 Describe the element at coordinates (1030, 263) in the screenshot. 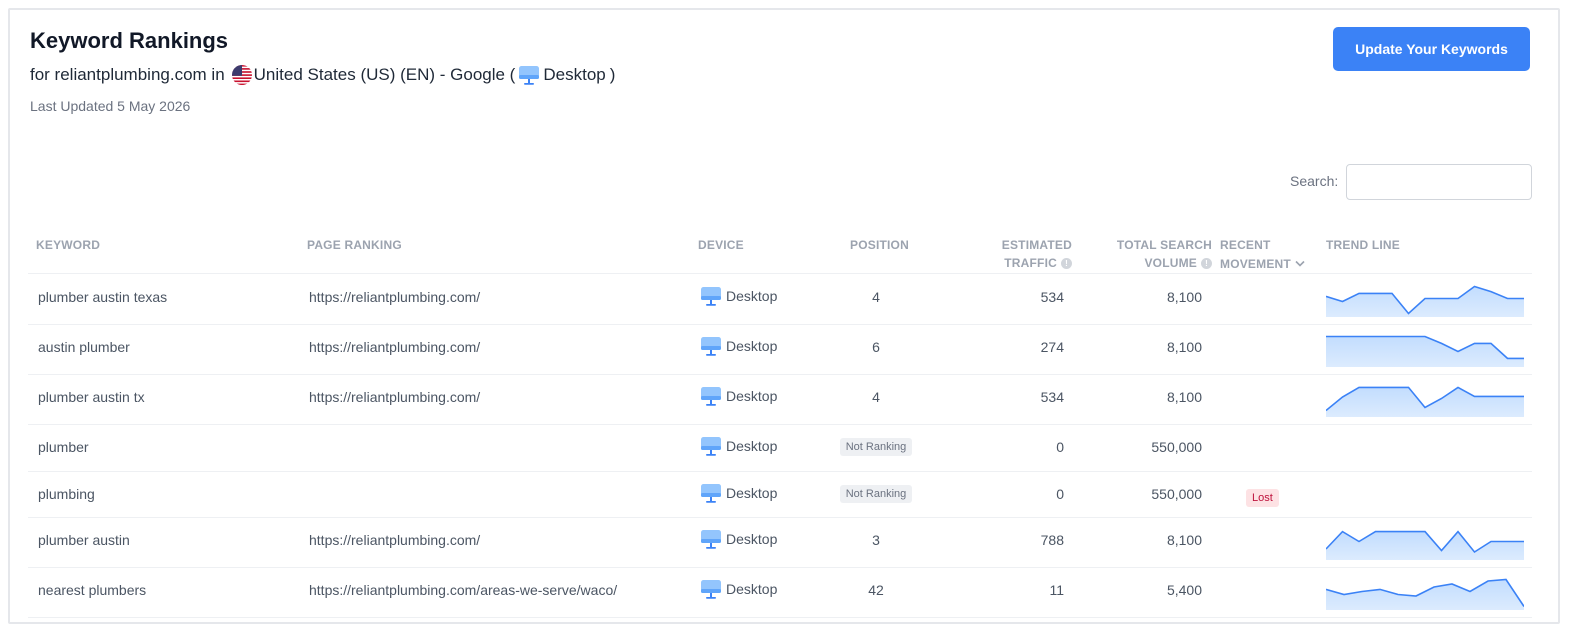

I see `column-estimated-traffic-line2: TRAFFIC` at that location.